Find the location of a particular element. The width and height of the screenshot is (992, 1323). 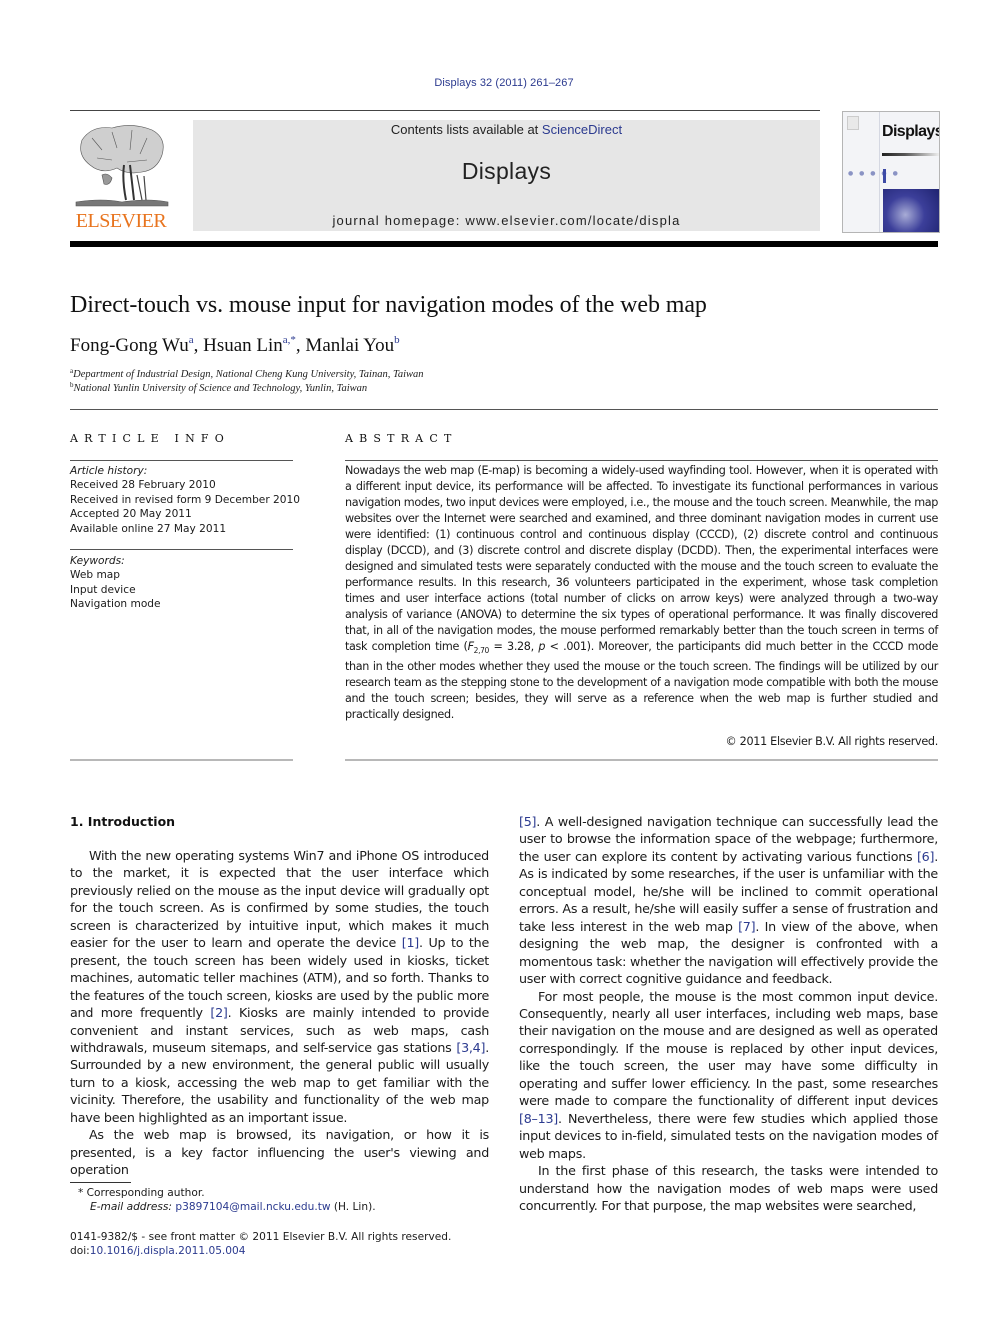

contents-prefix: Contents lists available at is located at coordinates (466, 129).